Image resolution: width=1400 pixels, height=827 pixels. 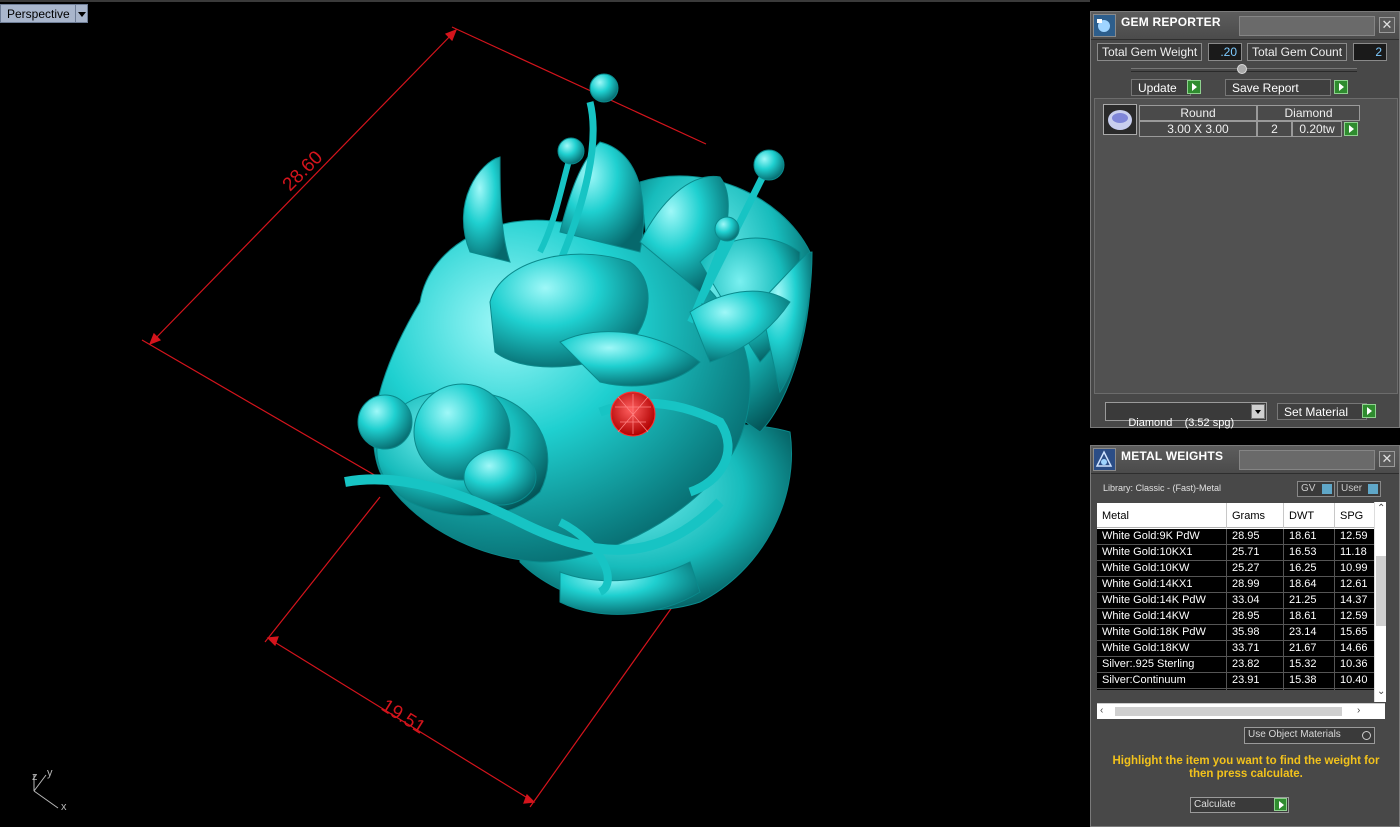 I want to click on gem-slider-knob, so click(x=1242, y=69).